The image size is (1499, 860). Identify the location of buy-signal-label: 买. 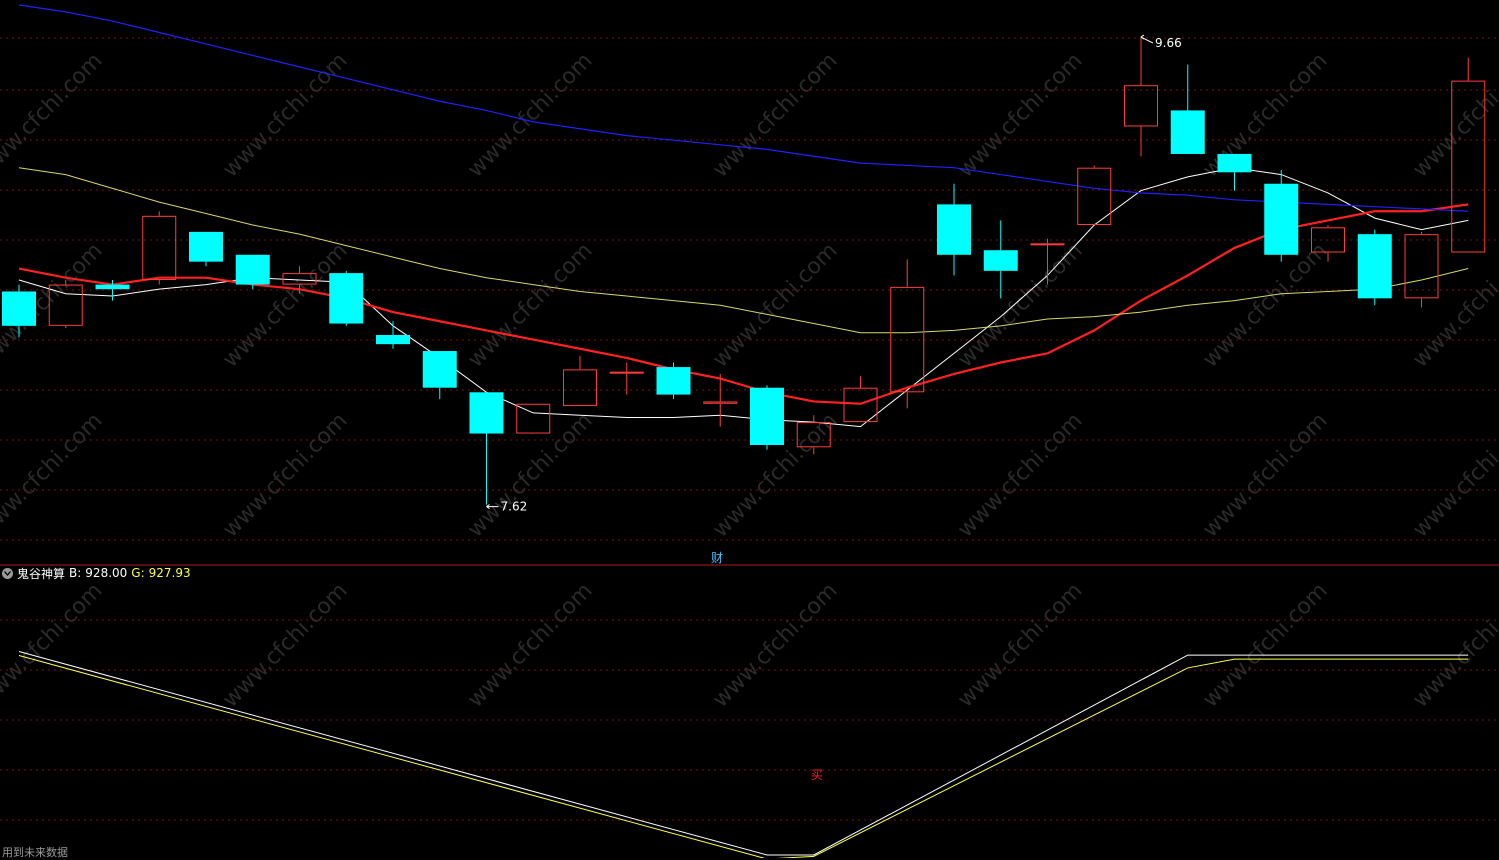
(817, 775).